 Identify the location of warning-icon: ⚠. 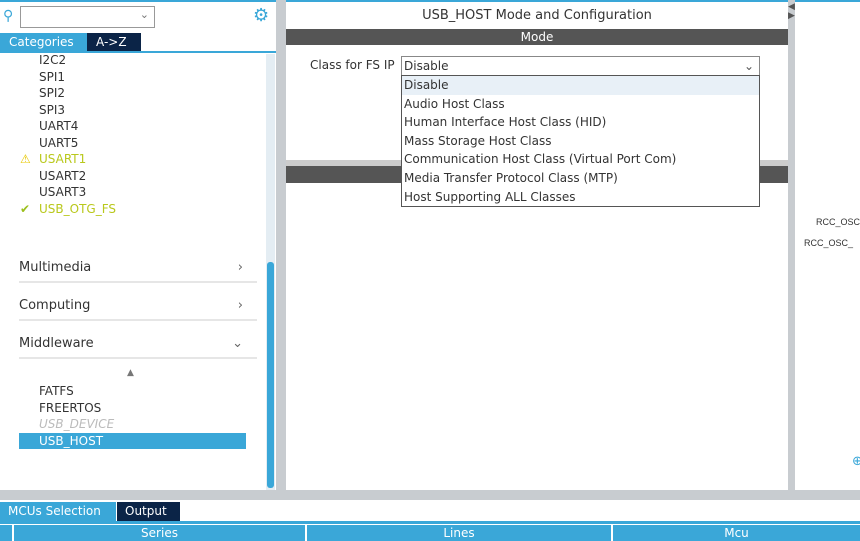
(25, 159).